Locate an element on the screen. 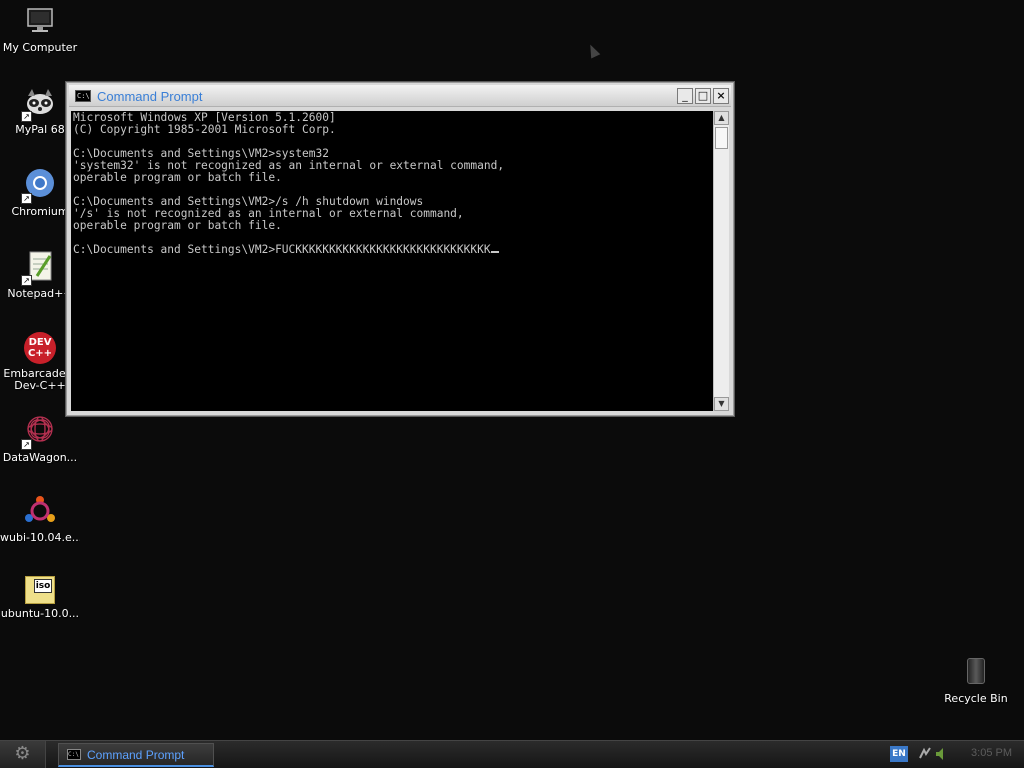 This screenshot has width=1024, height=768. close-button: × is located at coordinates (721, 96).